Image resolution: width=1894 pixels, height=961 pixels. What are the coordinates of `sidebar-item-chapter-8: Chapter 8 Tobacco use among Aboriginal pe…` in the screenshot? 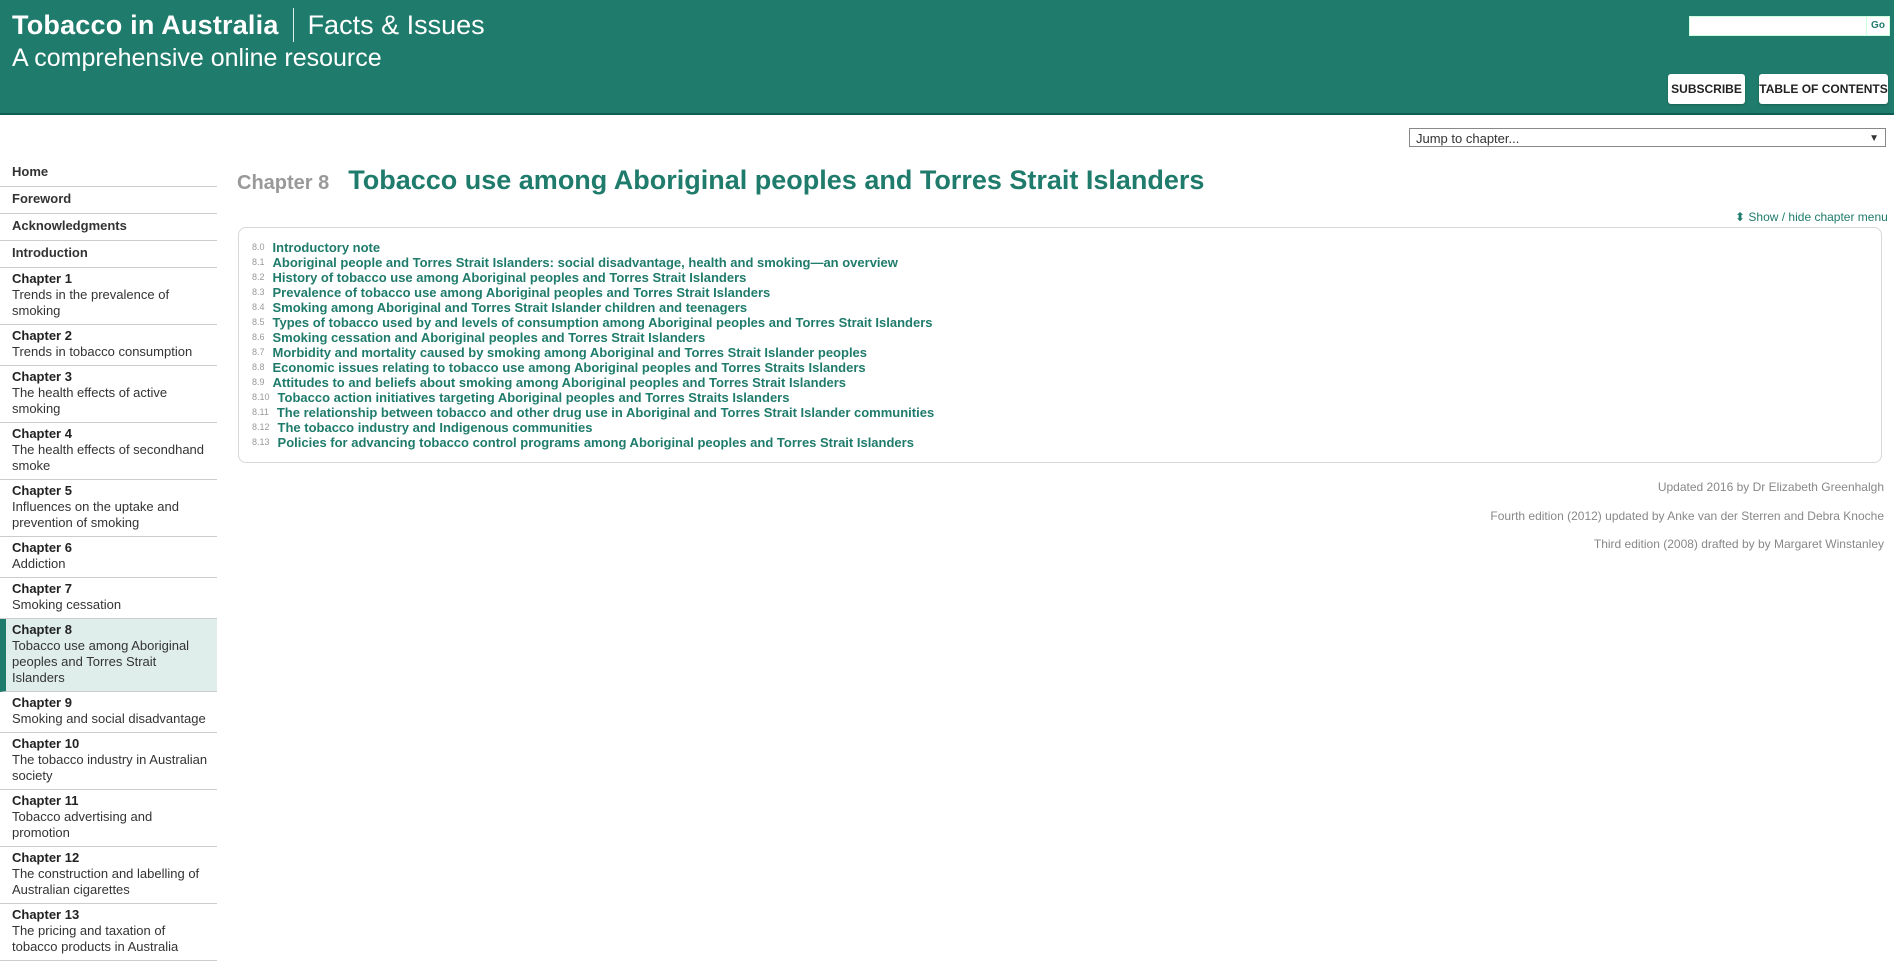 It's located at (108, 655).